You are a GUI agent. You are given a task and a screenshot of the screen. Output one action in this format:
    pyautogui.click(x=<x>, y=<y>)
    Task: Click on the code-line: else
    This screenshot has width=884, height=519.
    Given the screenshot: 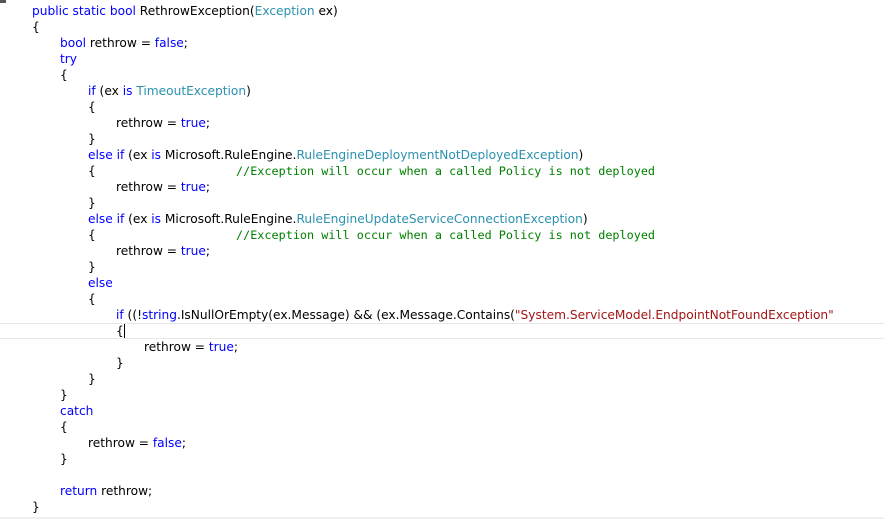 What is the action you would take?
    pyautogui.click(x=100, y=283)
    